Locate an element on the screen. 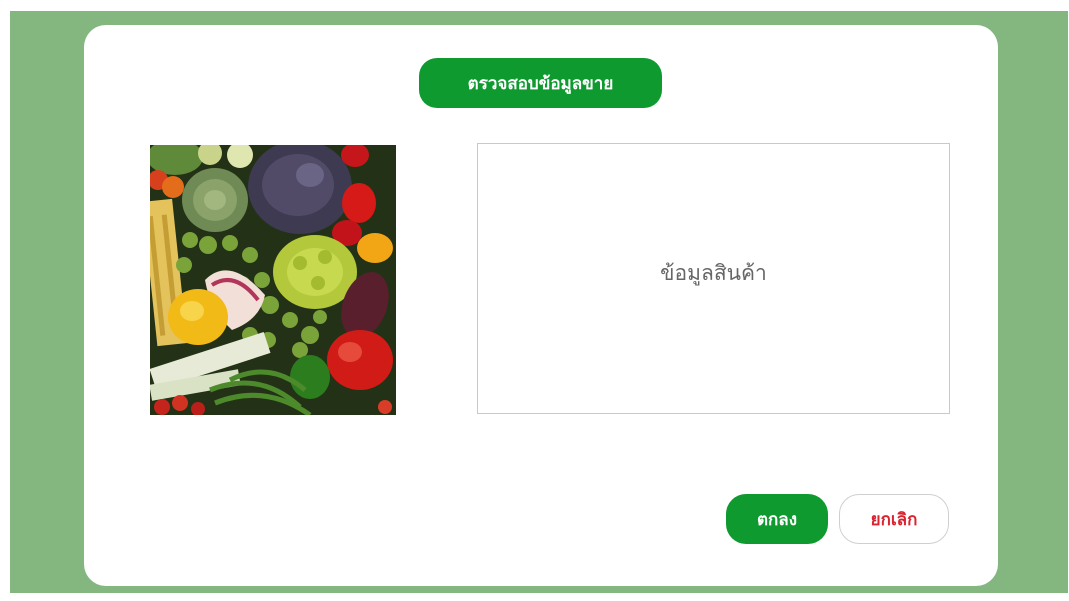 The image size is (1069, 601). dialog-title: ตรวจสอบข้อมูลขาย is located at coordinates (540, 83).